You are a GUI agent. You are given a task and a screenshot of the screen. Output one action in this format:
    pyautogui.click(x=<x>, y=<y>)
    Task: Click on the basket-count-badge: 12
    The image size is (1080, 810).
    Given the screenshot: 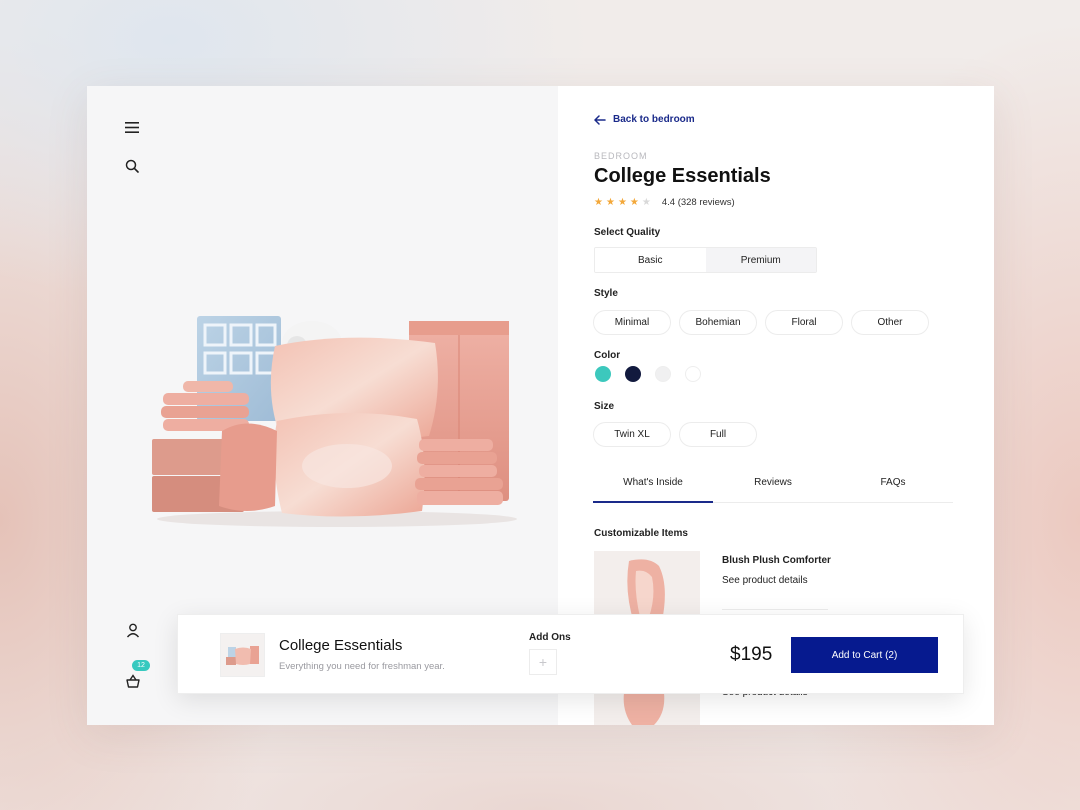 What is the action you would take?
    pyautogui.click(x=141, y=665)
    